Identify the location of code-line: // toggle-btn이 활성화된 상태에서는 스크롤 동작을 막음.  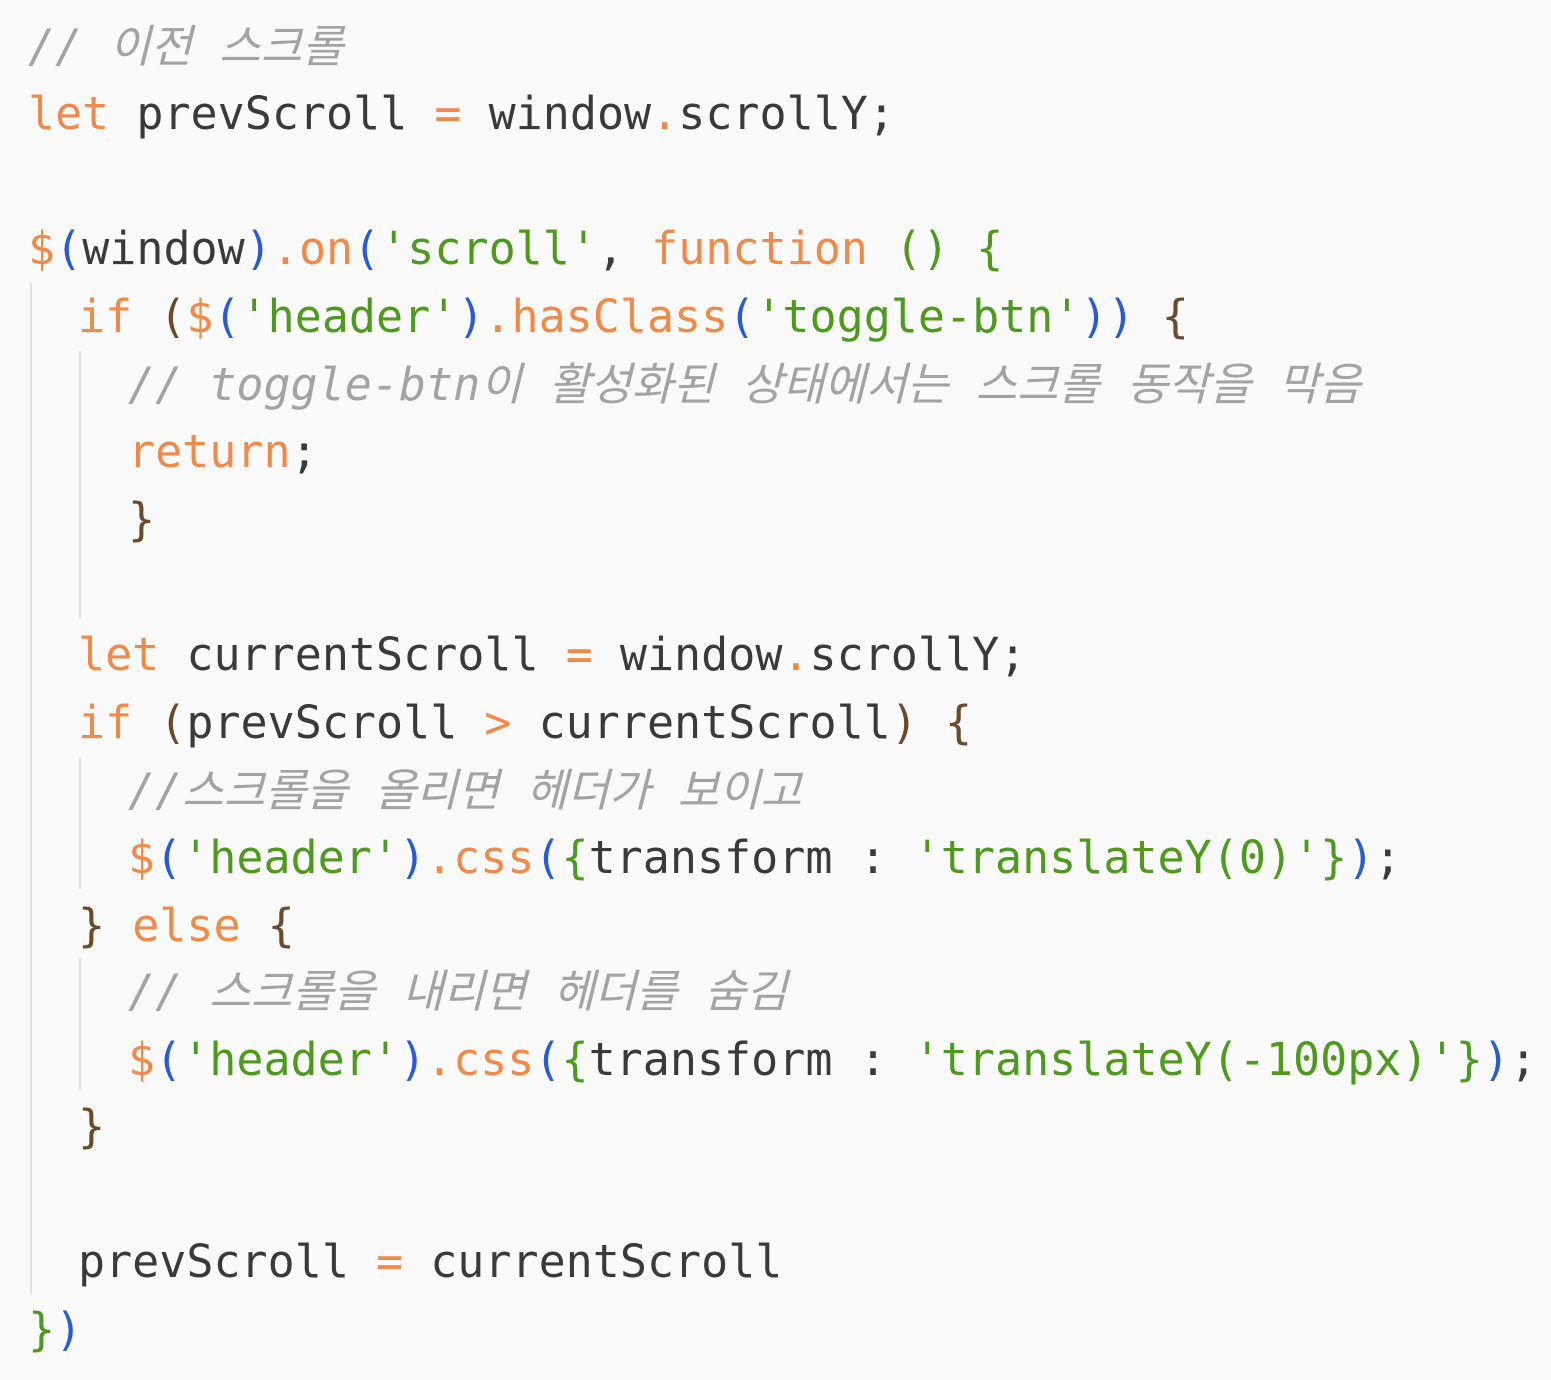
(744, 385).